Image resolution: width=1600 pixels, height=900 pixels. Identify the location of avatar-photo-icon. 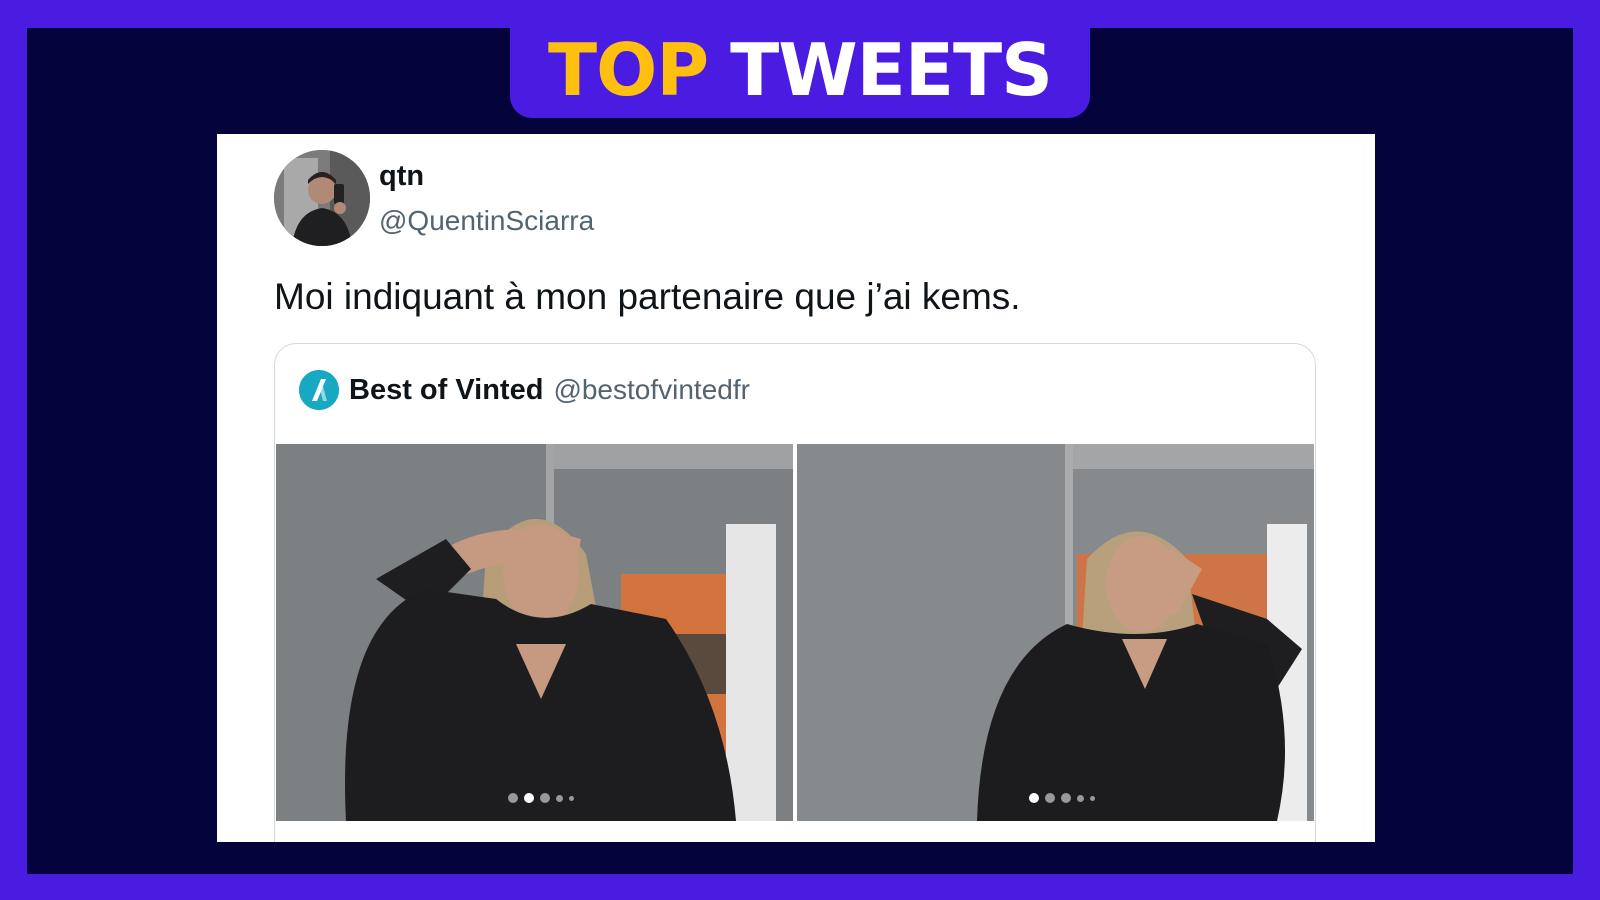
(322, 198).